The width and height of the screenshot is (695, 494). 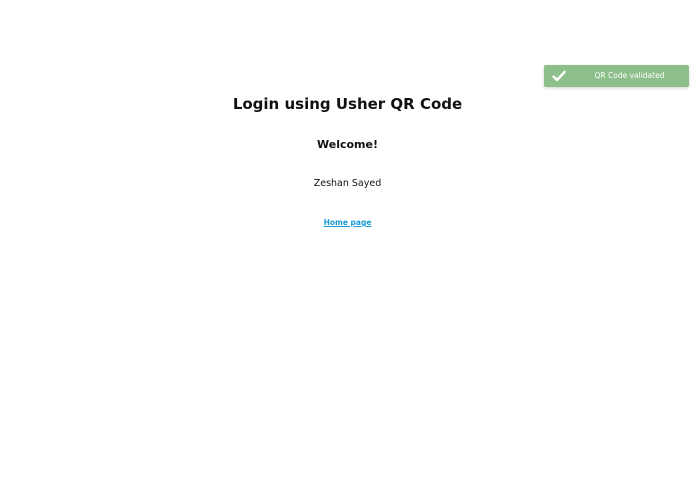 I want to click on home-link-container: Home page, so click(x=347, y=223).